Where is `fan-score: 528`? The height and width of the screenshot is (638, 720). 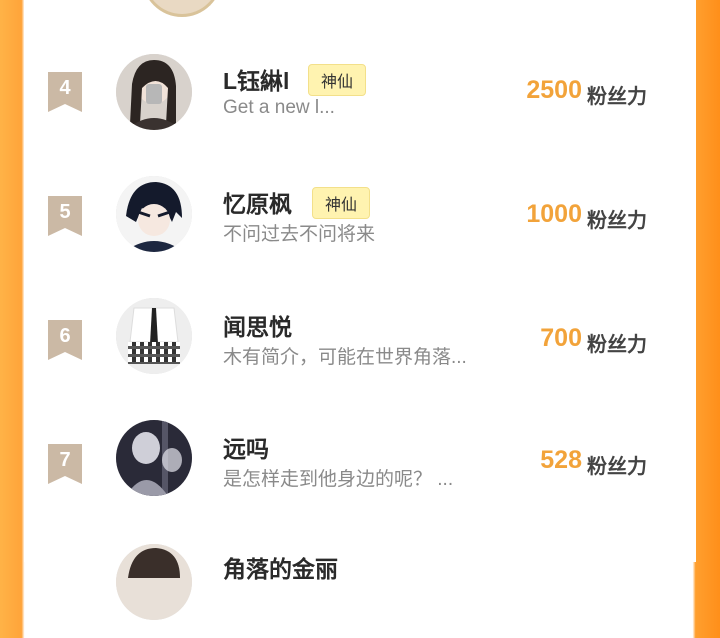 fan-score: 528 is located at coordinates (561, 460).